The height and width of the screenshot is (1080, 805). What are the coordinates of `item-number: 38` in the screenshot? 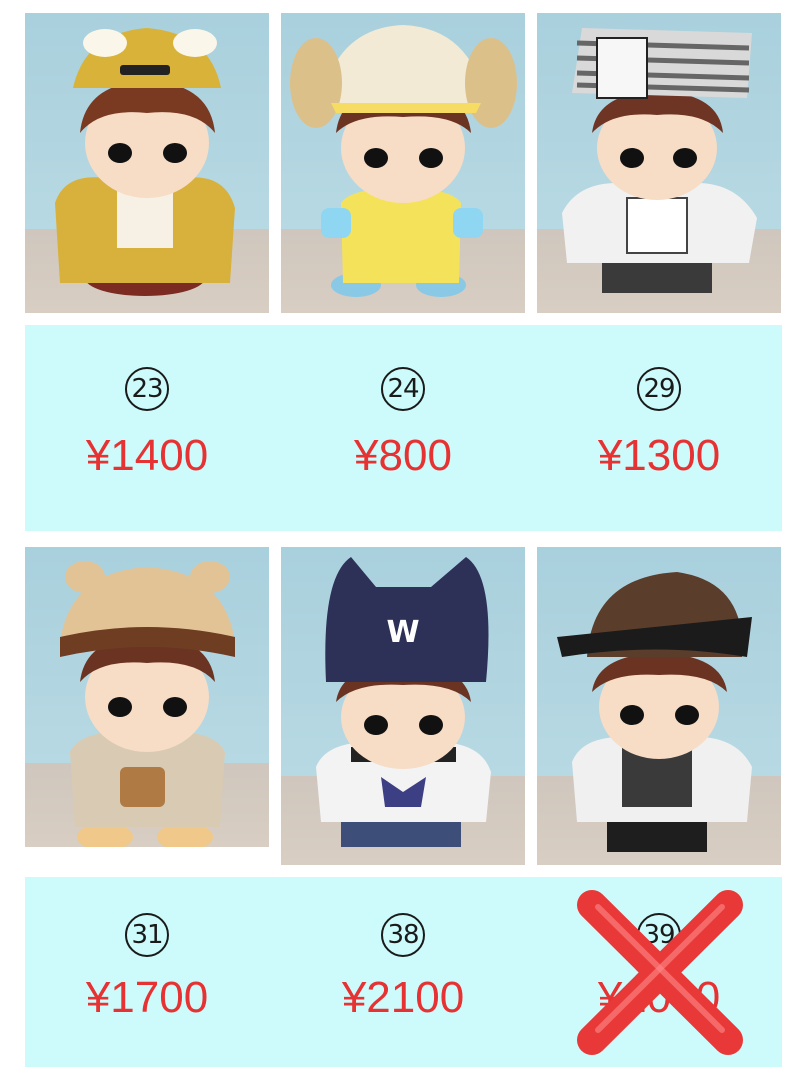 It's located at (403, 935).